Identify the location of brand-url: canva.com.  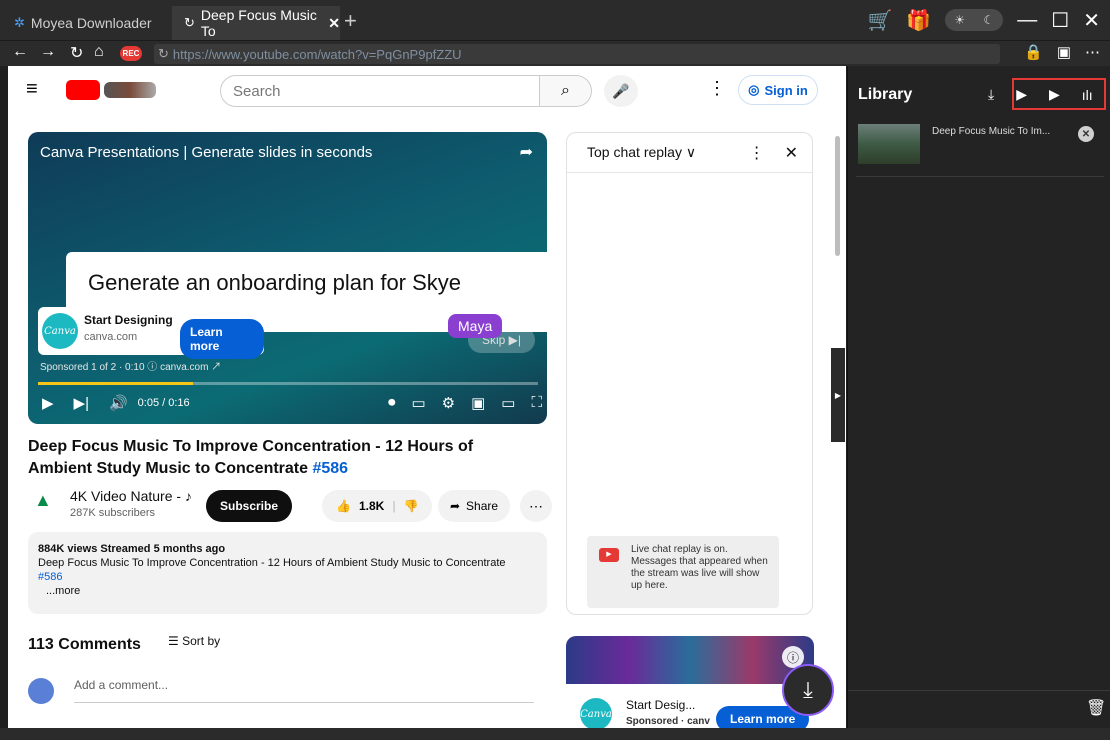
(111, 337).